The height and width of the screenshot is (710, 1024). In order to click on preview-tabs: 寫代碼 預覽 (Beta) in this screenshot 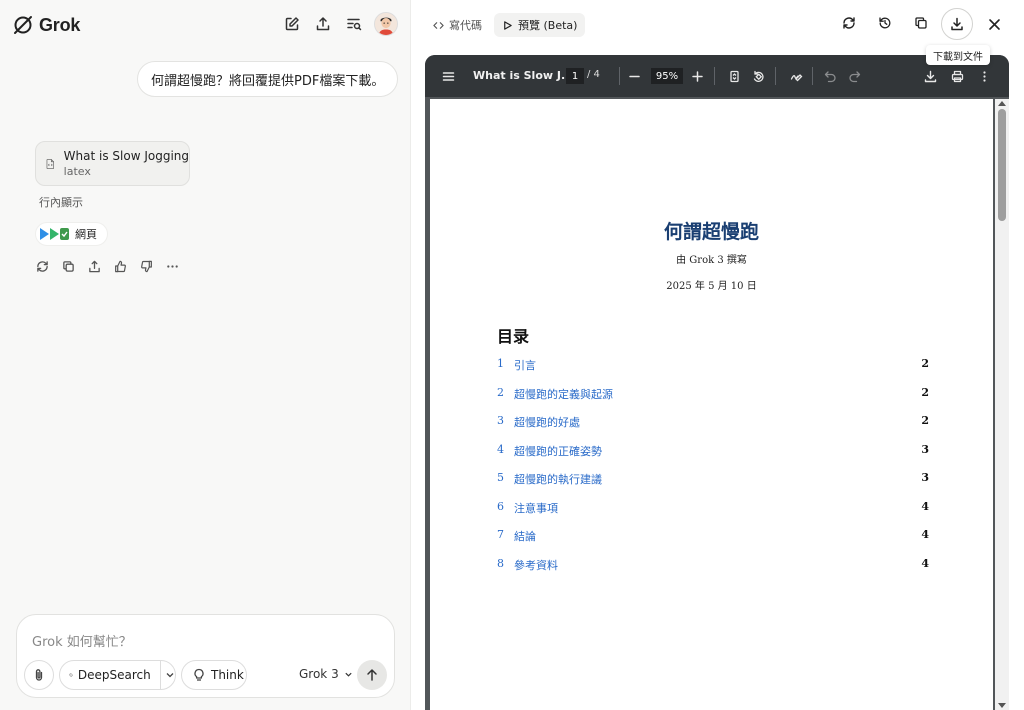, I will do `click(505, 25)`.